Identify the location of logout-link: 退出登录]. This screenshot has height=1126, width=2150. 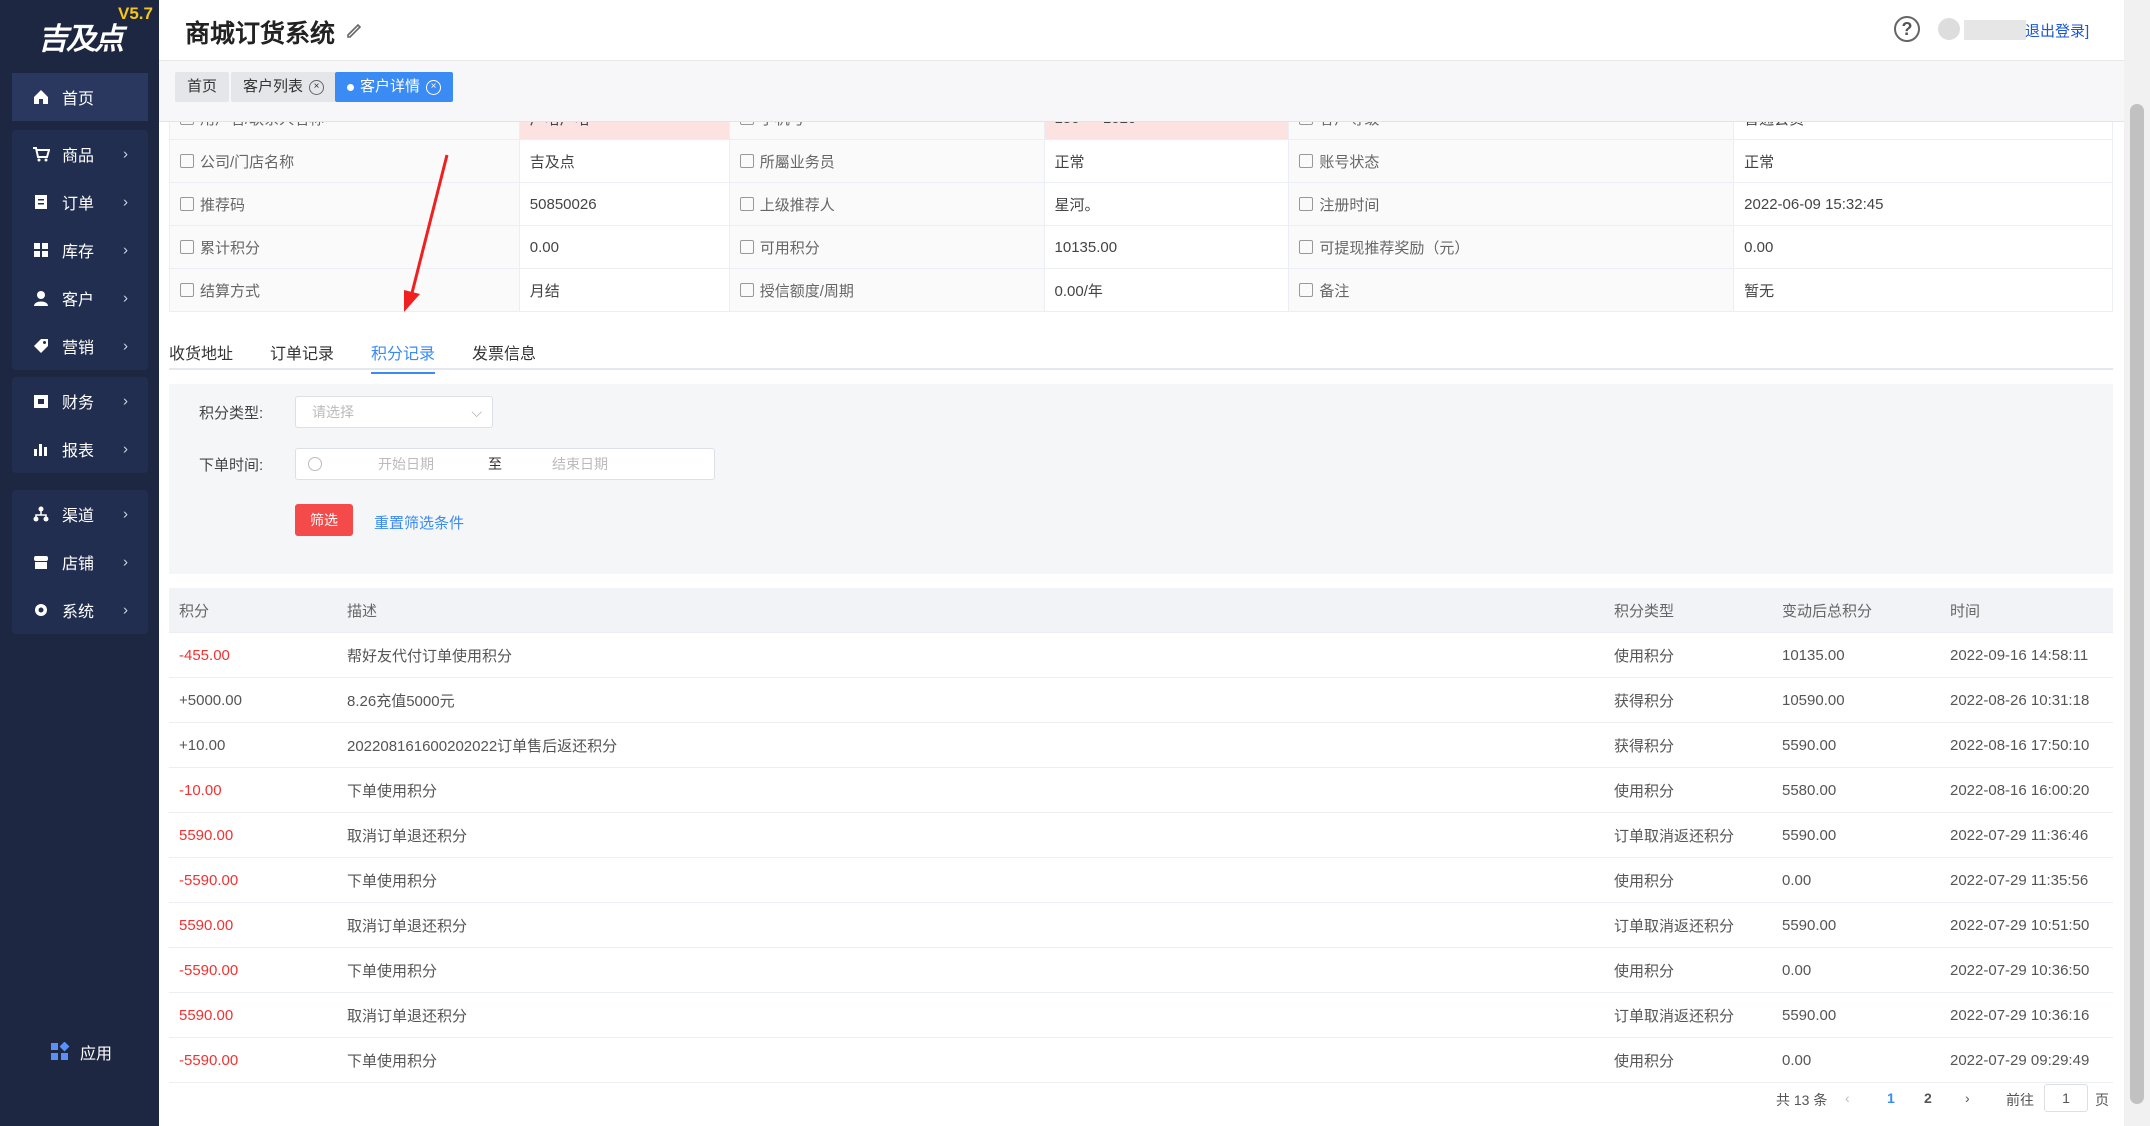
(2057, 30).